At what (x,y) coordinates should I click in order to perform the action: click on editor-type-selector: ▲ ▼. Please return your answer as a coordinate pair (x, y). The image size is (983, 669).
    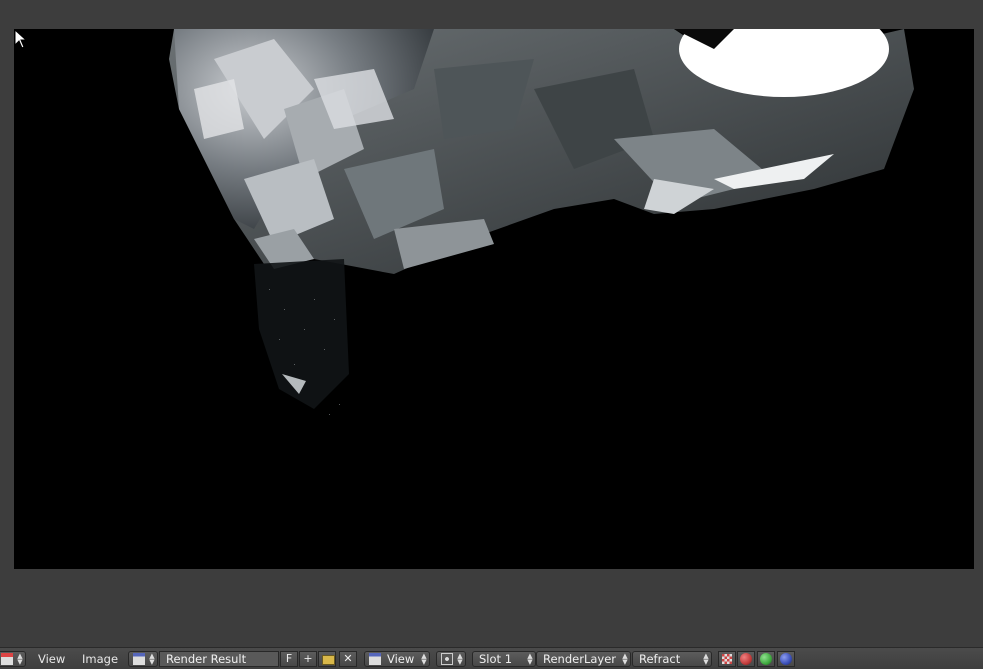
    Looking at the image, I should click on (13, 659).